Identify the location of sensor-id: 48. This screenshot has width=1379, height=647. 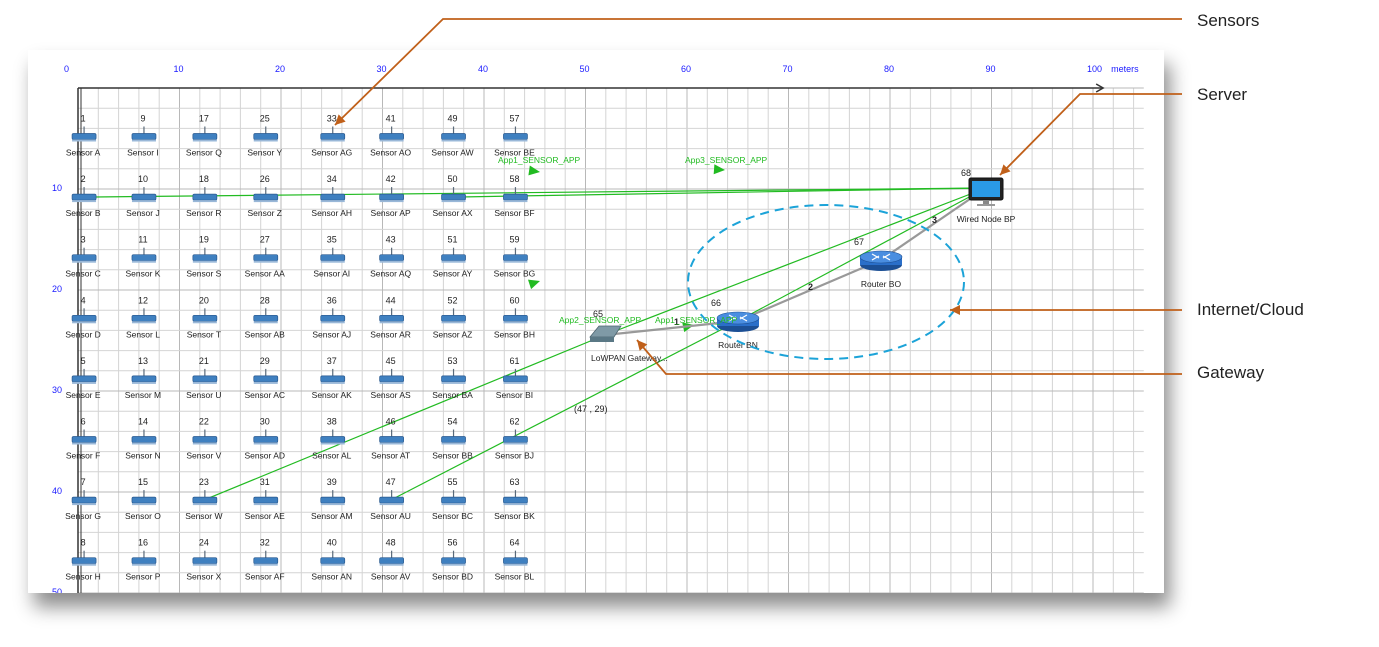
(391, 543).